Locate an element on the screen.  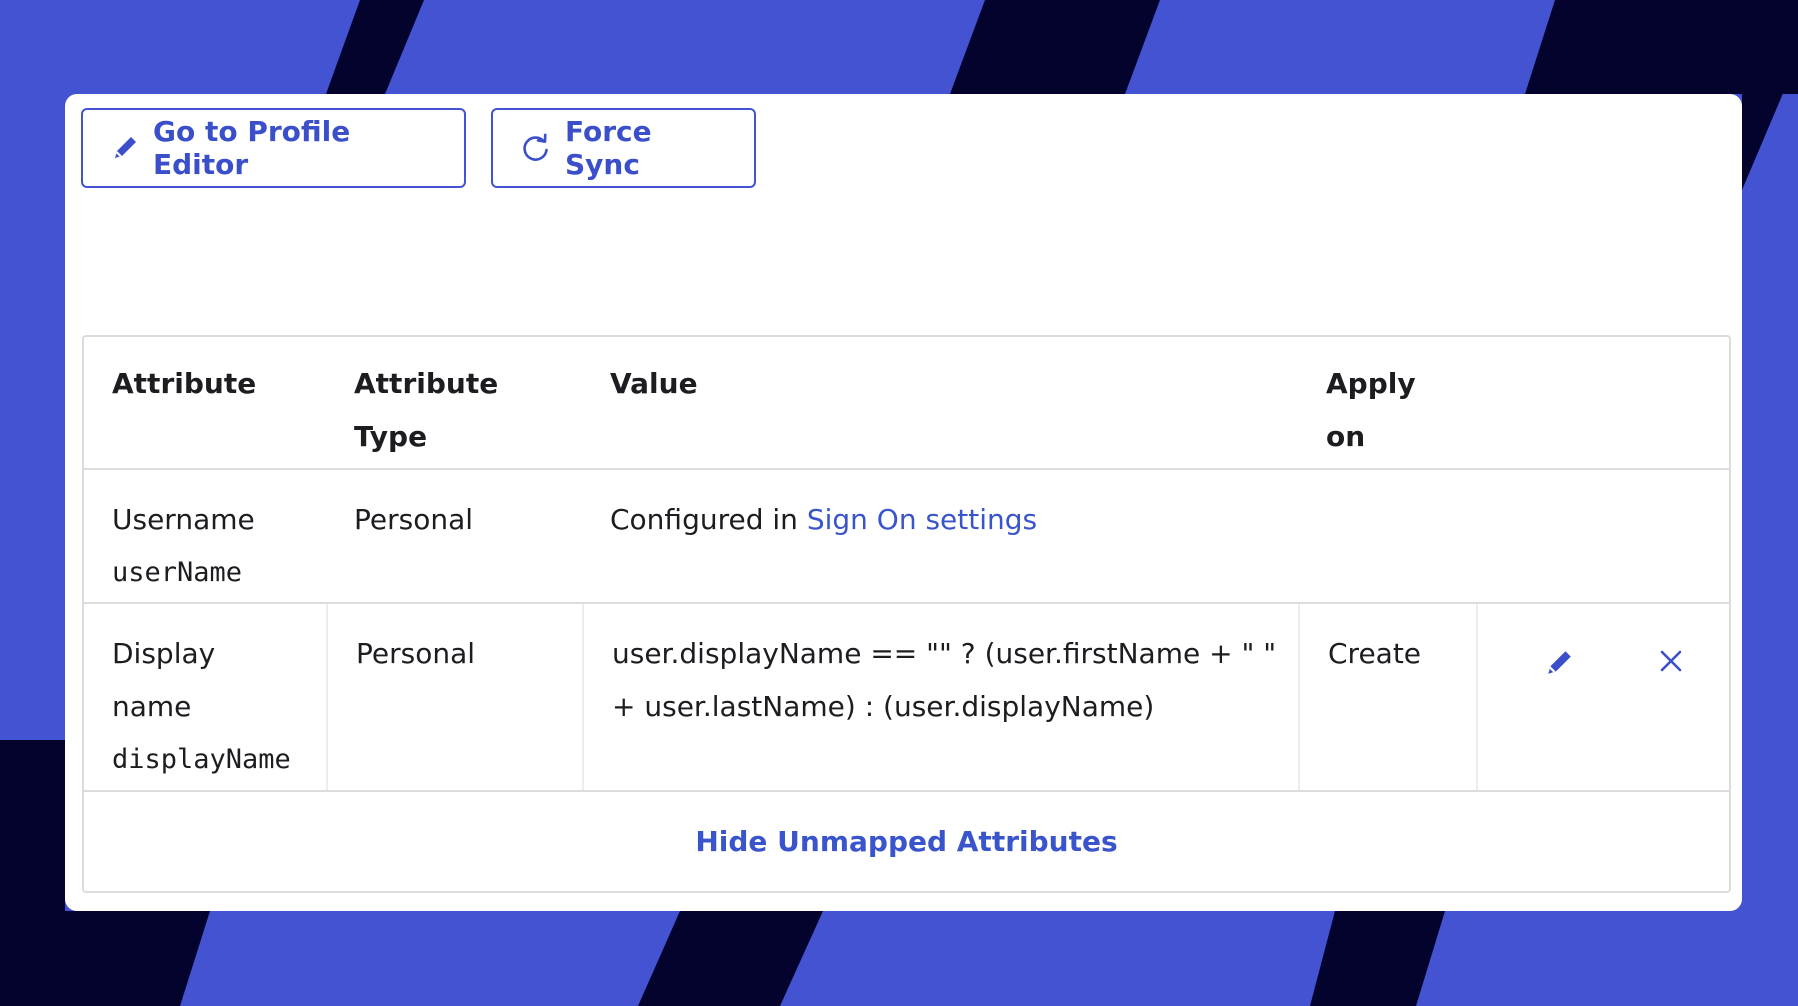
actions-cell is located at coordinates (1602, 697).